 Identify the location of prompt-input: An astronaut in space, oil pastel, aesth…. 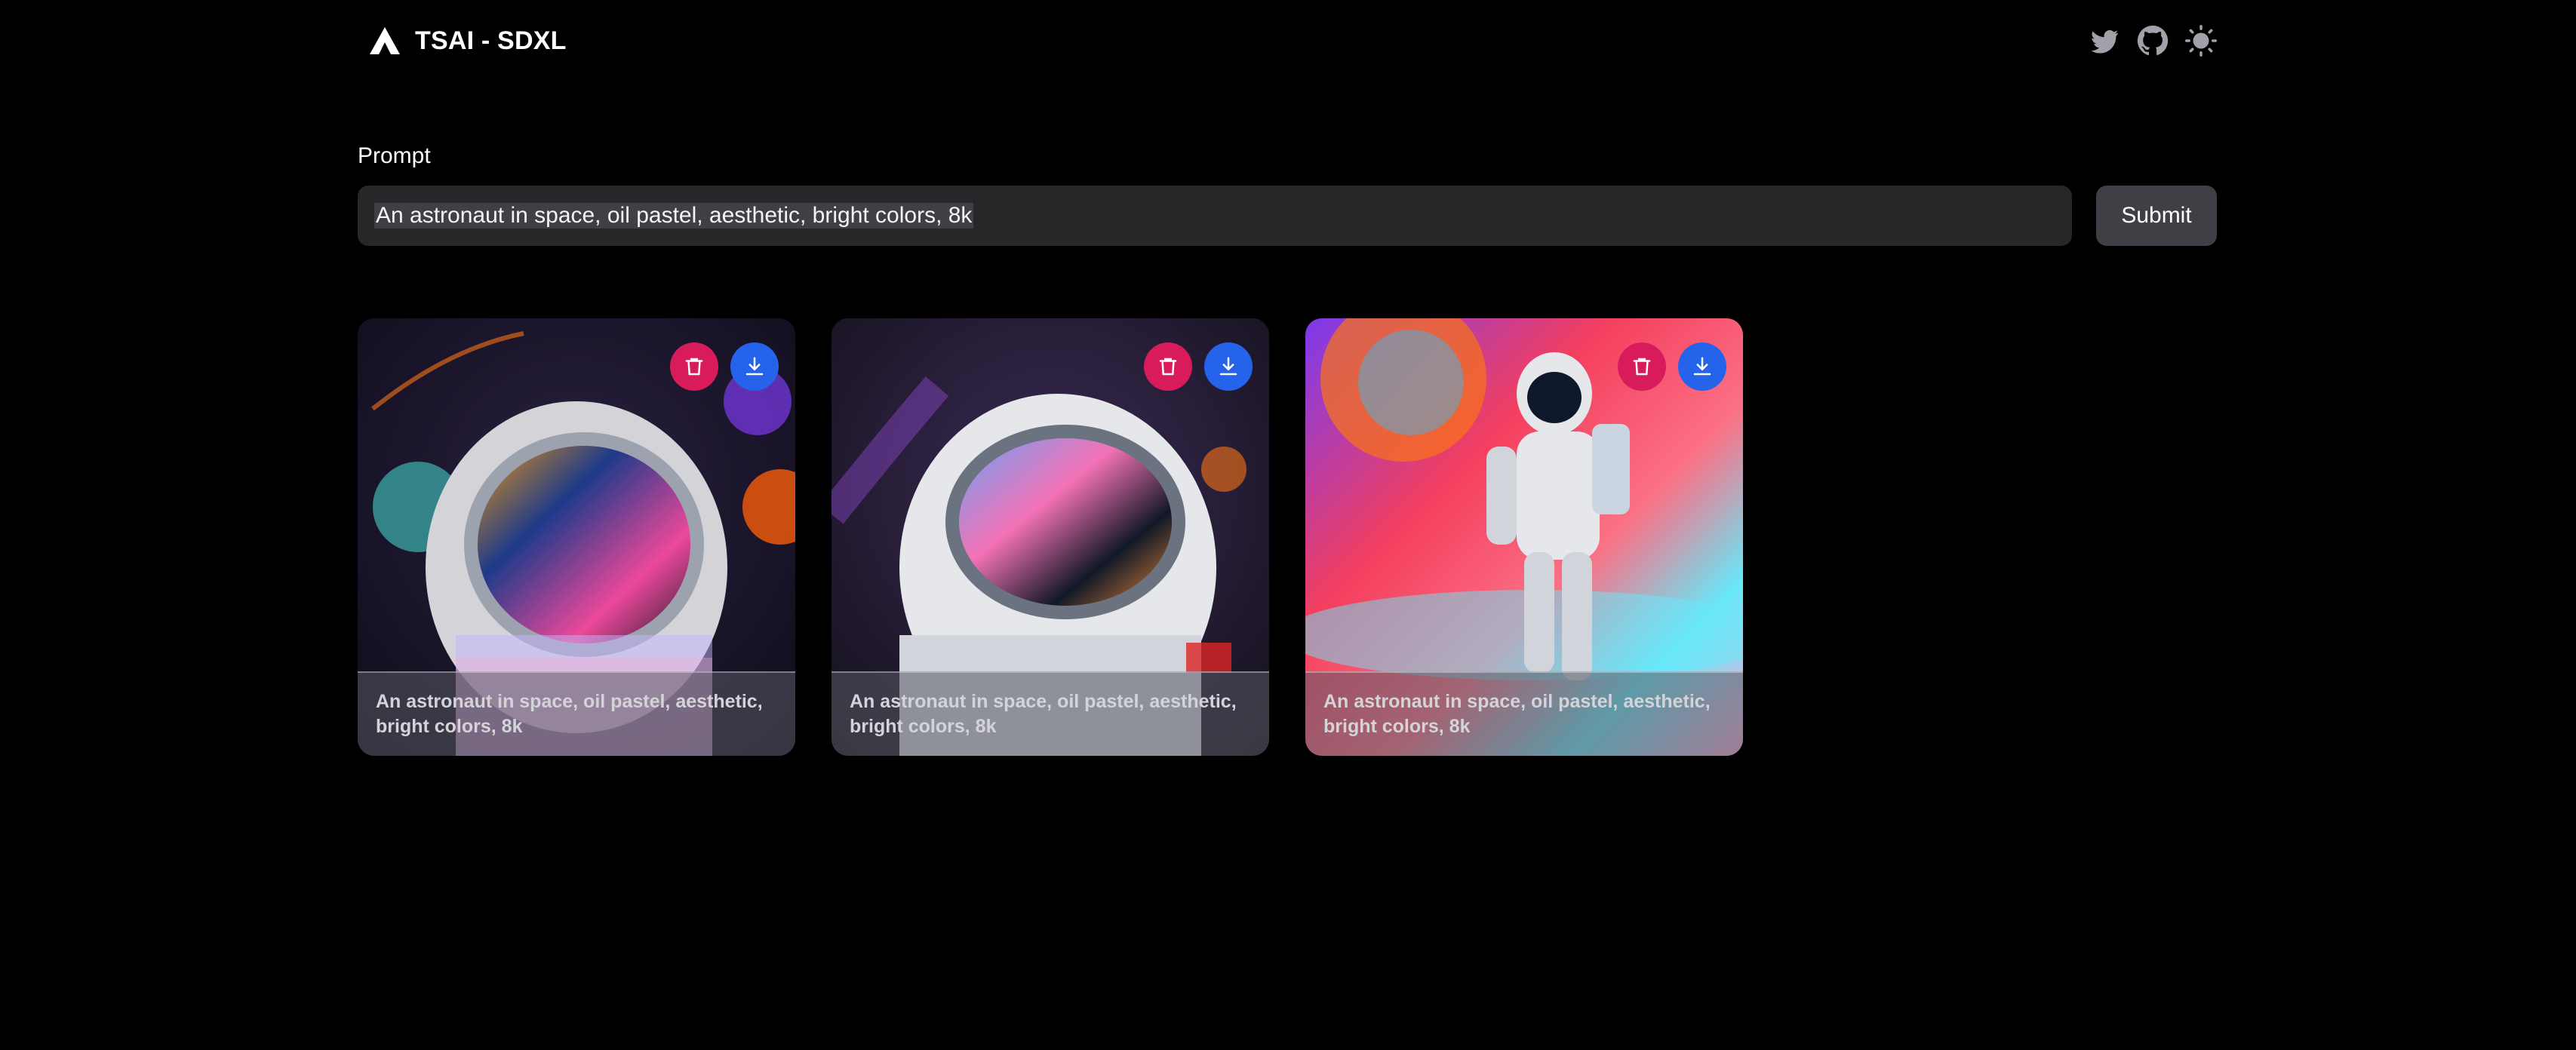
(1215, 216).